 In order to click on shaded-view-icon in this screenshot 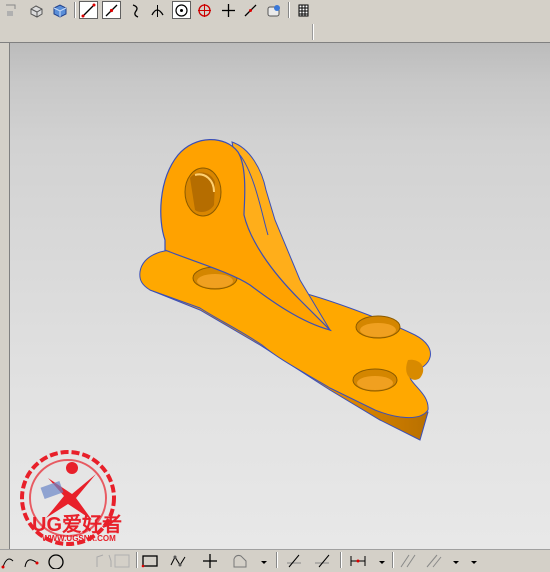, I will do `click(36, 10)`.